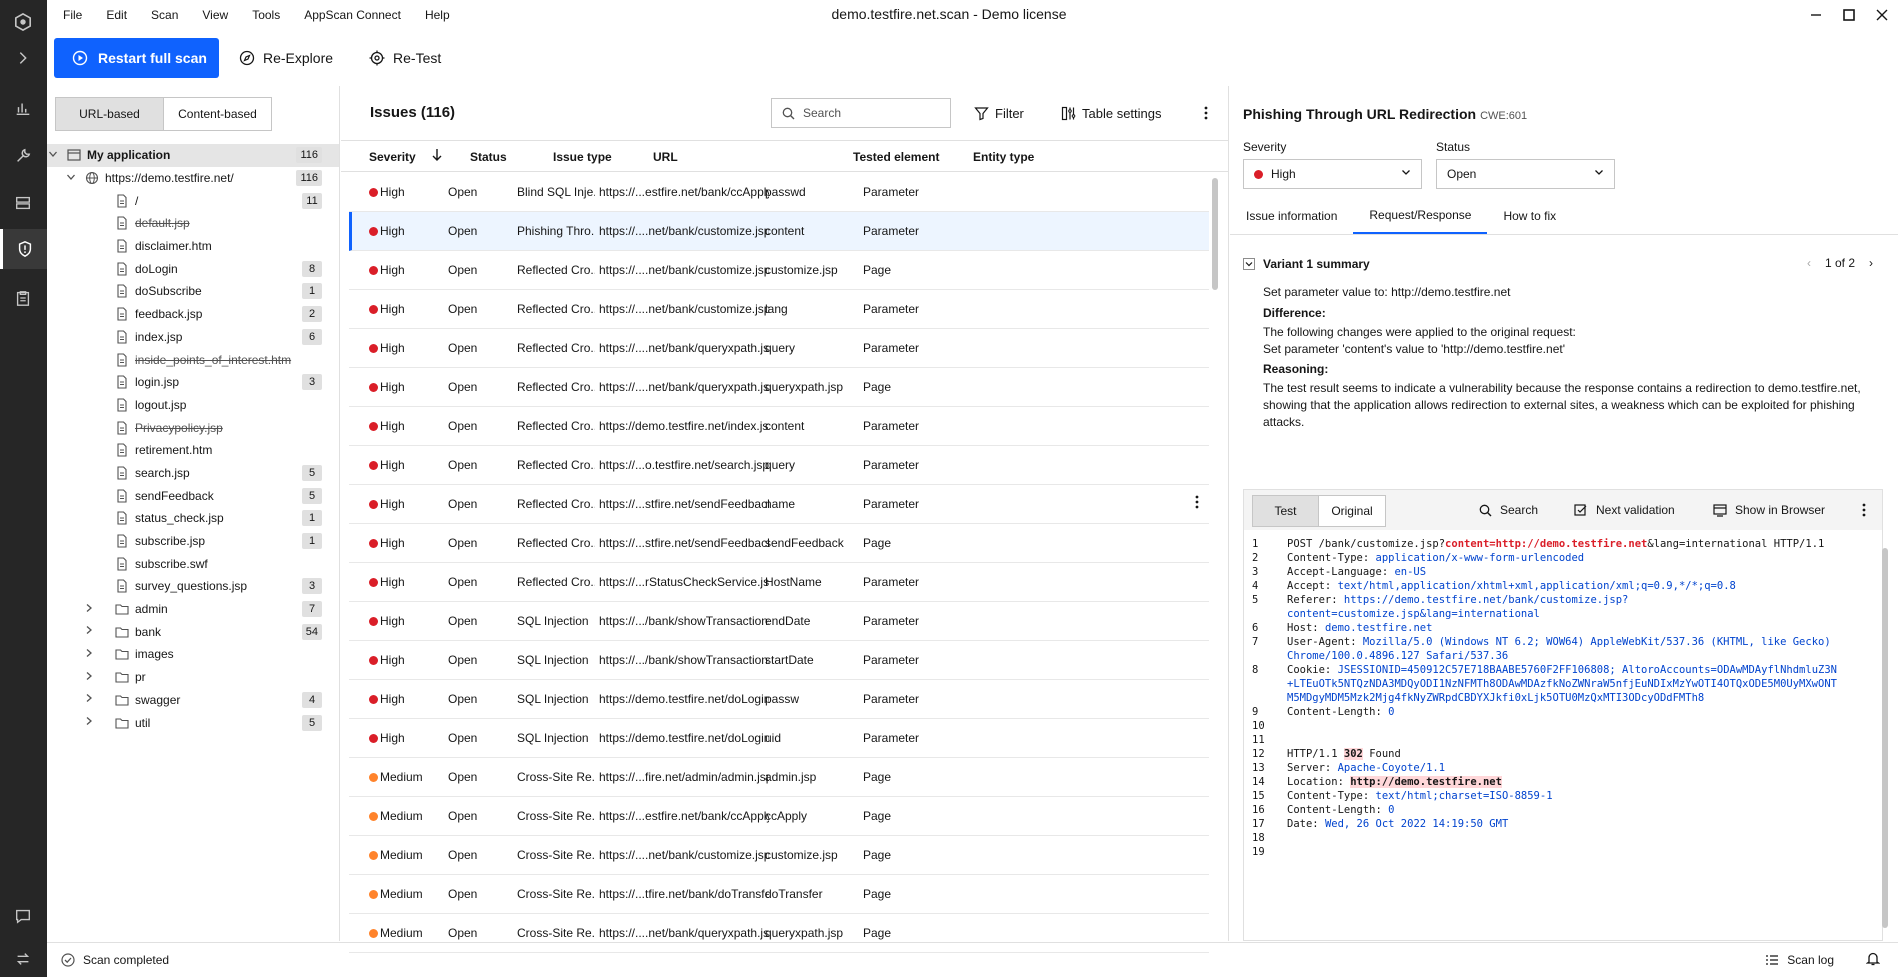  Describe the element at coordinates (1563, 264) in the screenshot. I see `variant-header: Variant 1 summary` at that location.